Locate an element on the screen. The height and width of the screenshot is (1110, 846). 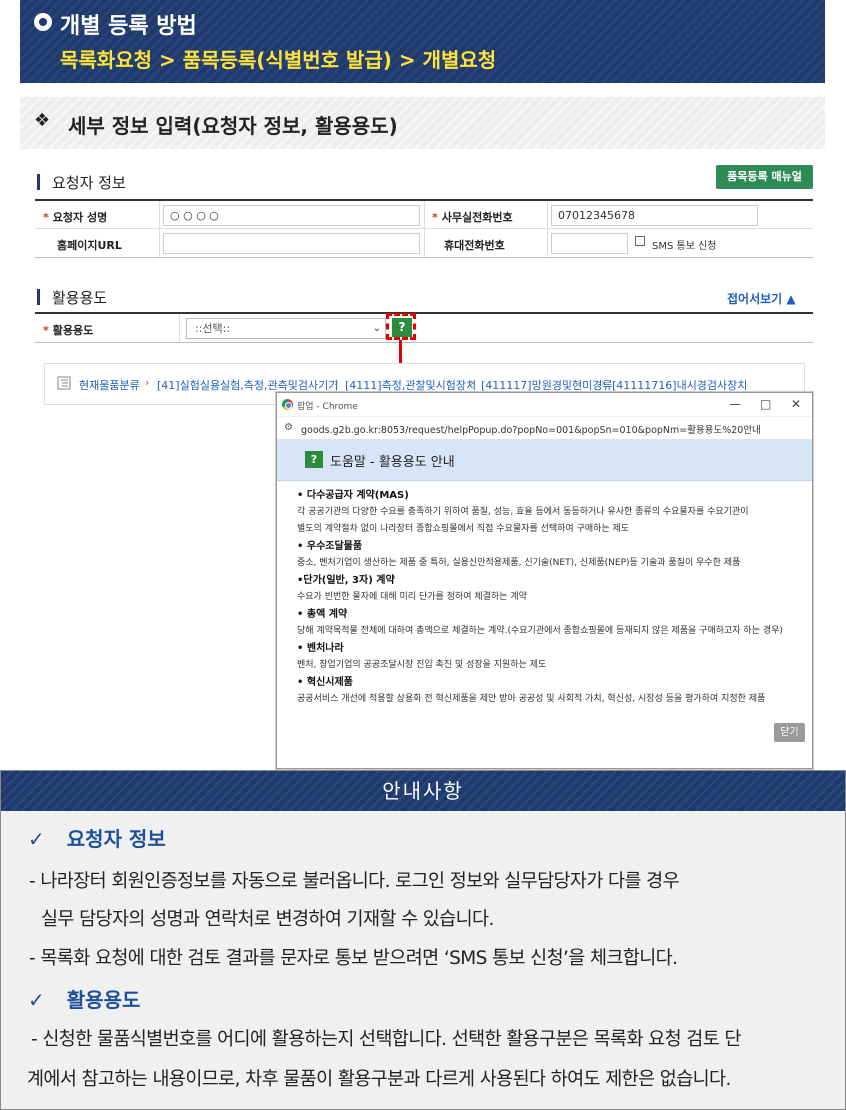
collapse-link: 접어서보기 ▲ is located at coordinates (761, 298).